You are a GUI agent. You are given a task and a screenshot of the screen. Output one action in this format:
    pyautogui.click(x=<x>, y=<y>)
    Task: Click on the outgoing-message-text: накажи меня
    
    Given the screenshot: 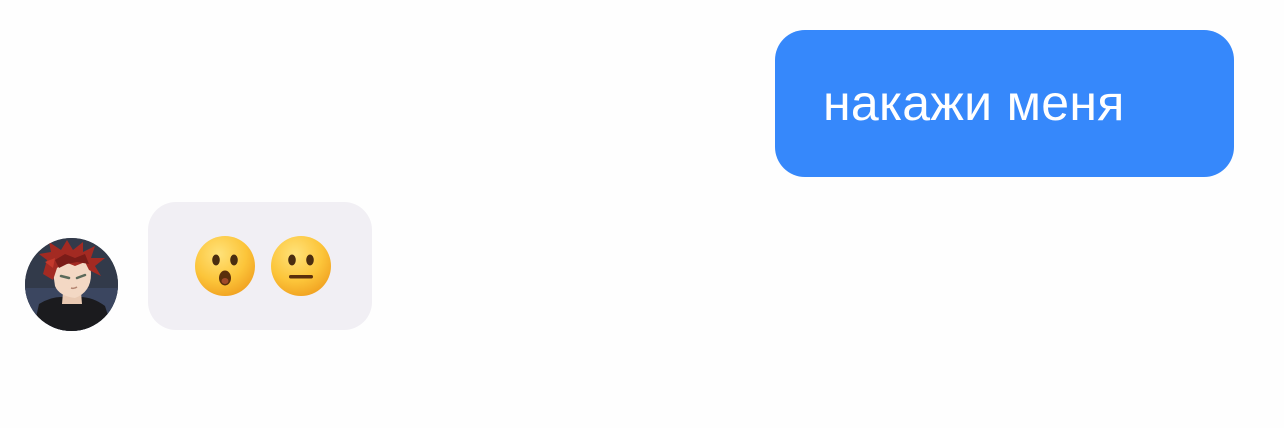 What is the action you would take?
    pyautogui.click(x=974, y=102)
    